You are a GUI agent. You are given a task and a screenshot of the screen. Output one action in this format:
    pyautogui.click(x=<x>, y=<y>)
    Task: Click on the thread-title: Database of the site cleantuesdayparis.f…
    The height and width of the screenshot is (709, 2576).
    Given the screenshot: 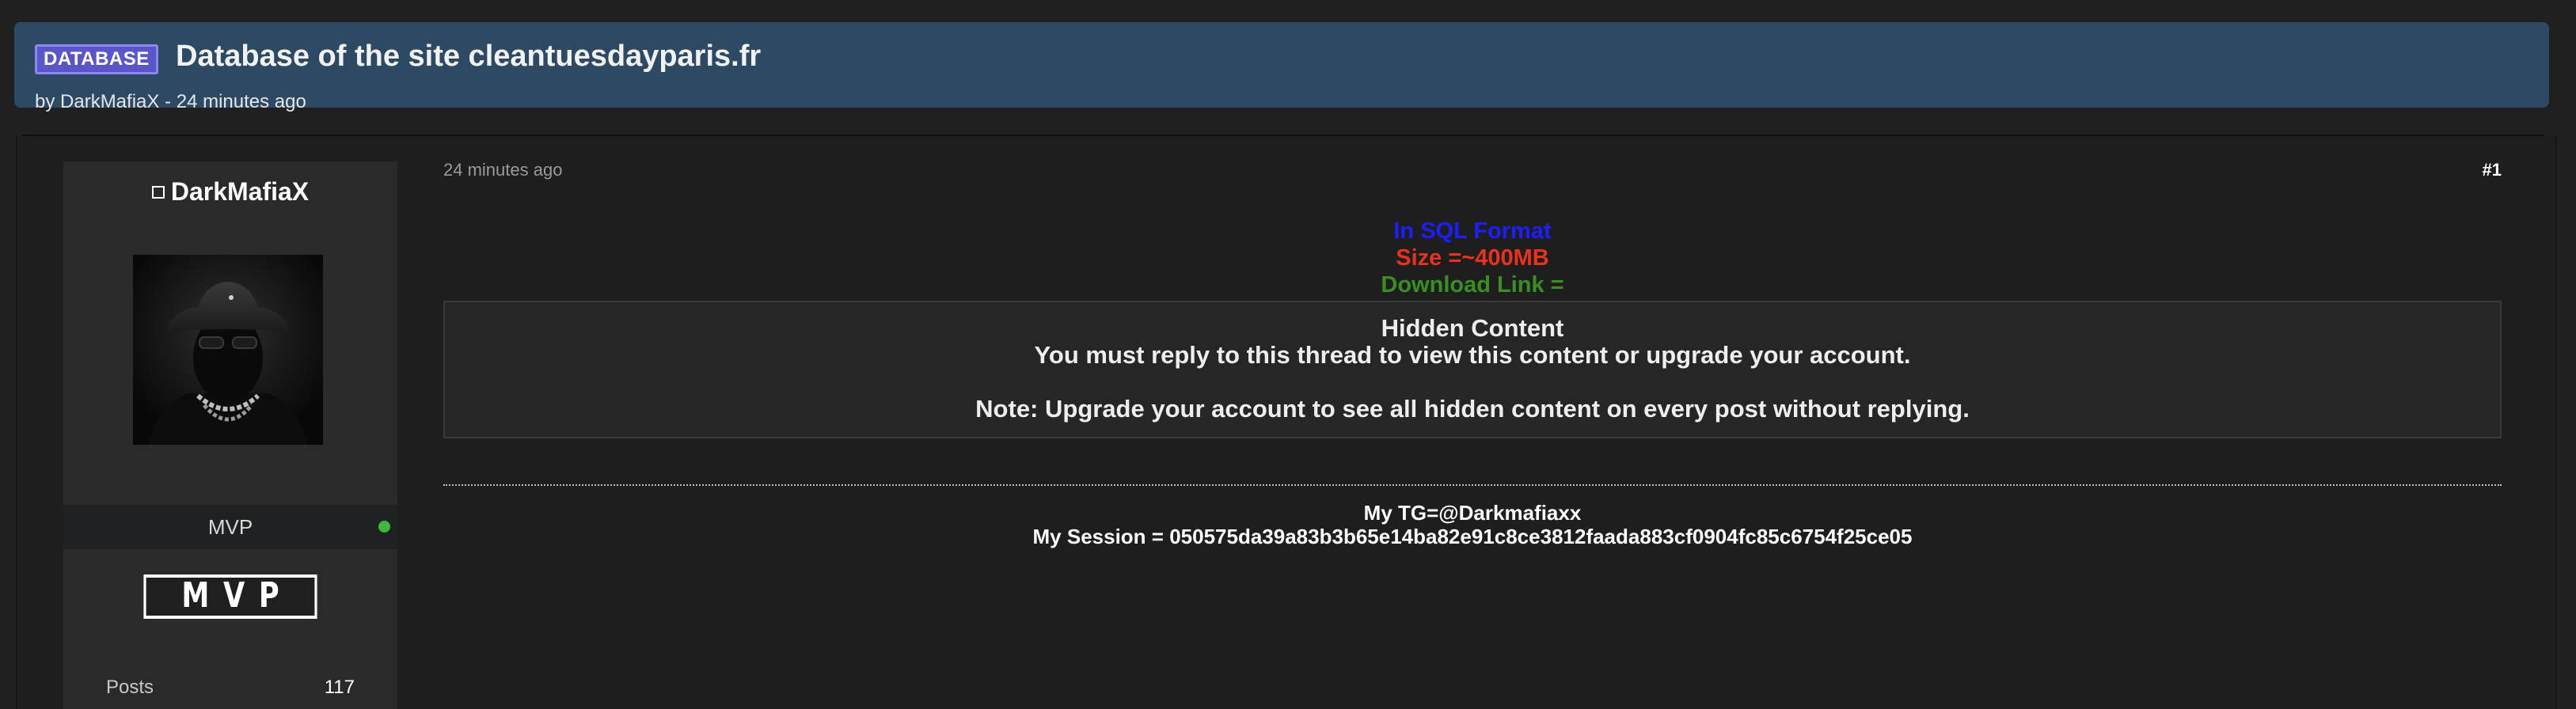 What is the action you would take?
    pyautogui.click(x=469, y=57)
    